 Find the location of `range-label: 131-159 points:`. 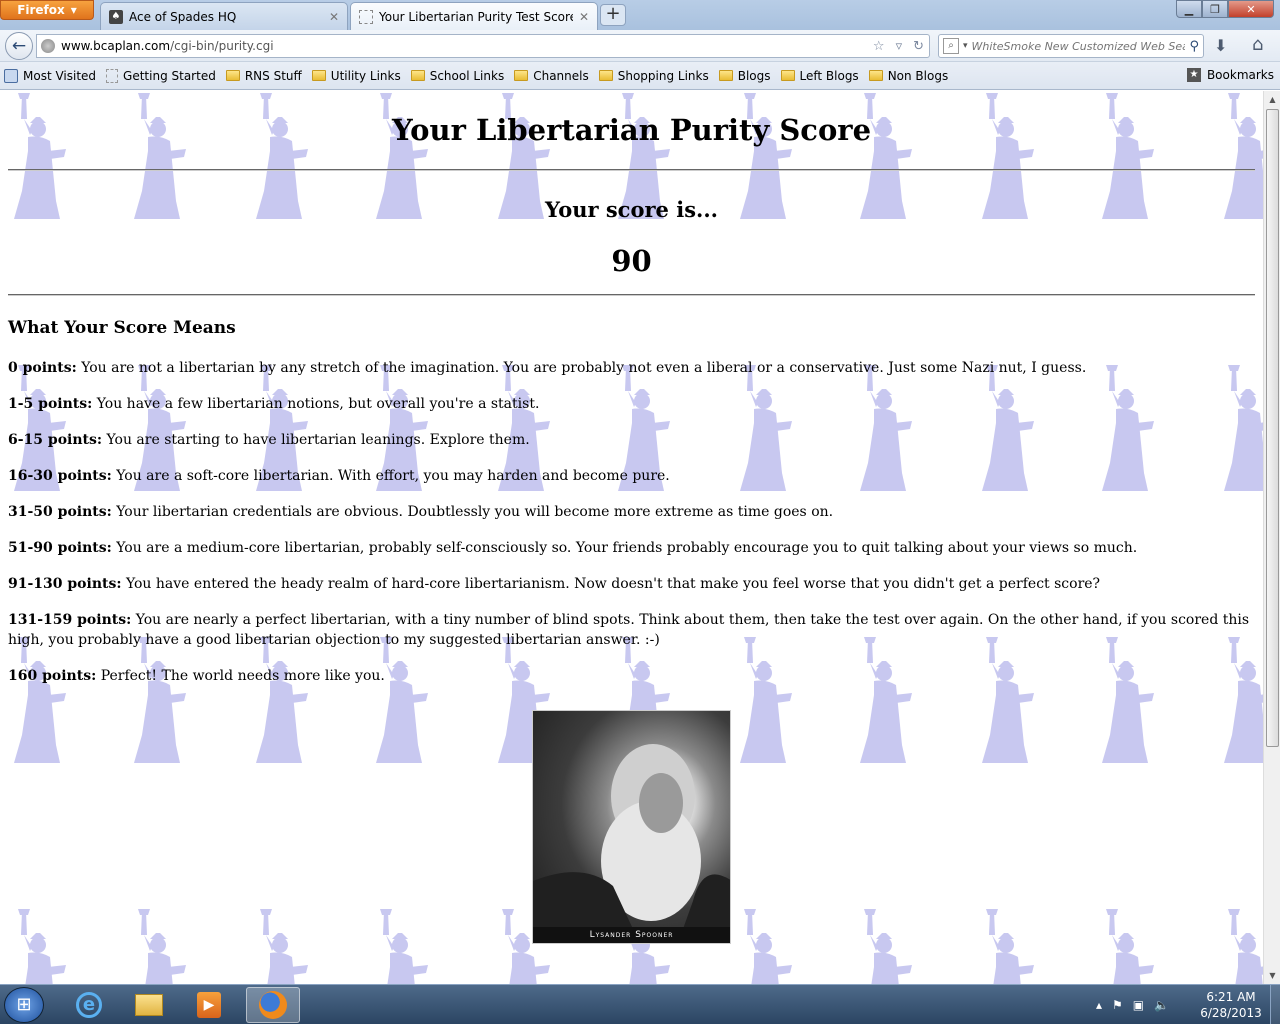

range-label: 131-159 points: is located at coordinates (70, 620).